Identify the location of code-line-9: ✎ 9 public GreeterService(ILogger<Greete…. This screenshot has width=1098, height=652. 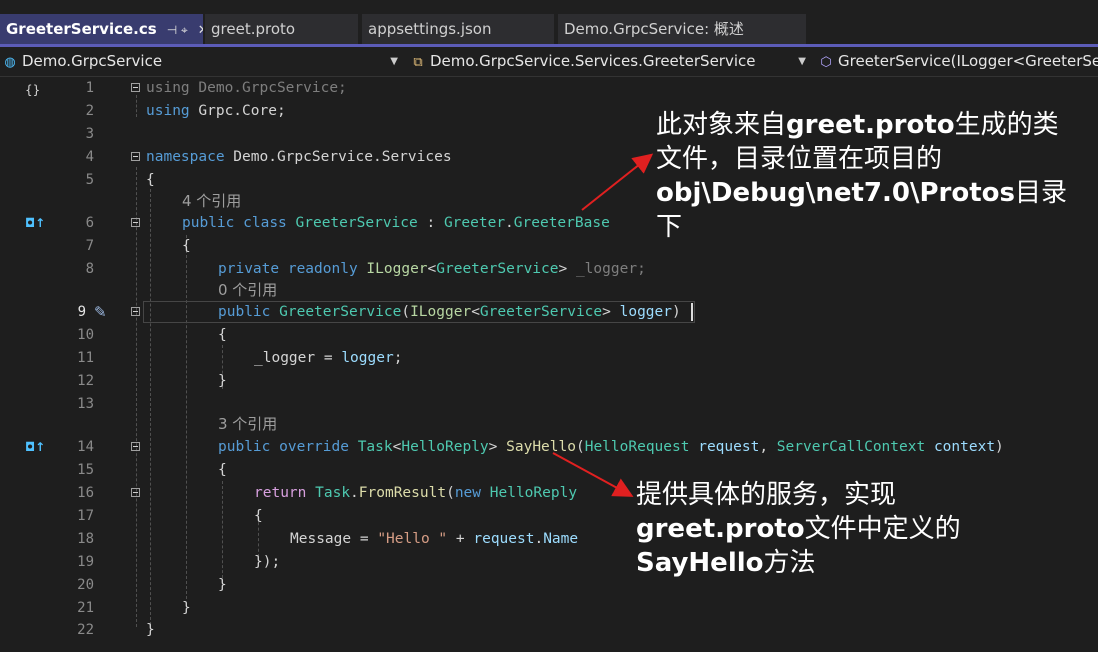
(549, 312).